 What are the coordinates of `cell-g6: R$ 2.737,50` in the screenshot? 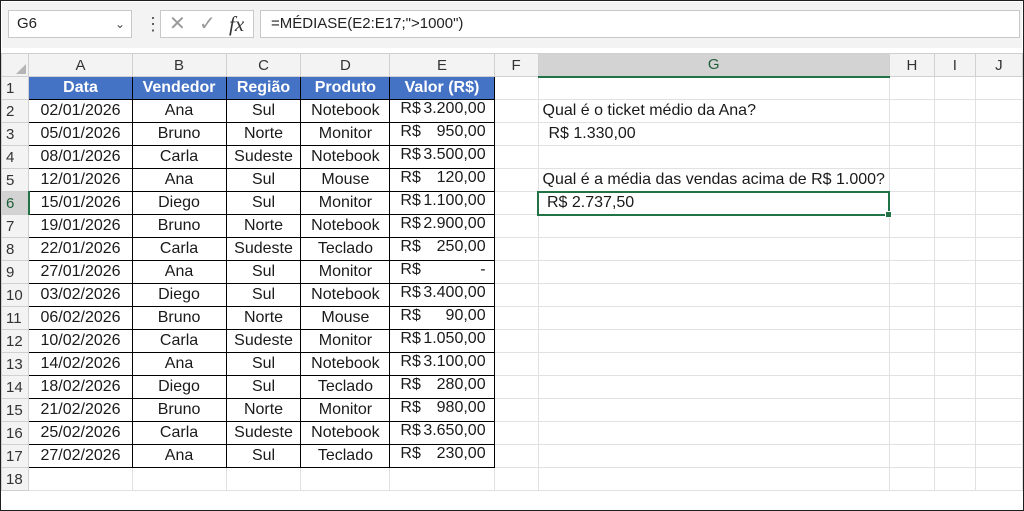 It's located at (715, 204).